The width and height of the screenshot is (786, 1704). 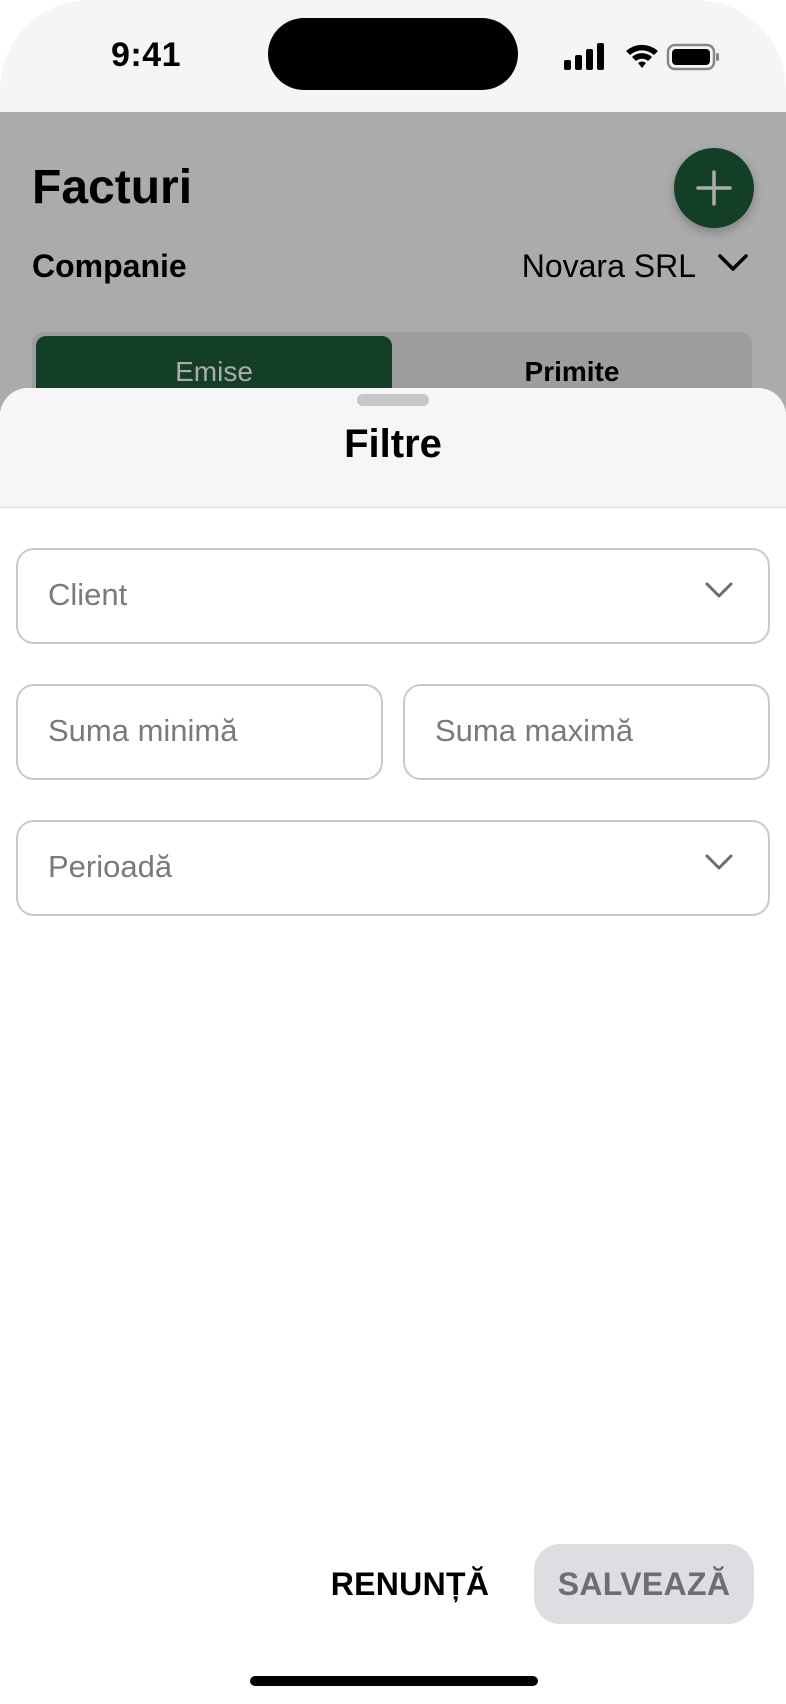 What do you see at coordinates (644, 1584) in the screenshot?
I see `save-button: SALVEAZĂ` at bounding box center [644, 1584].